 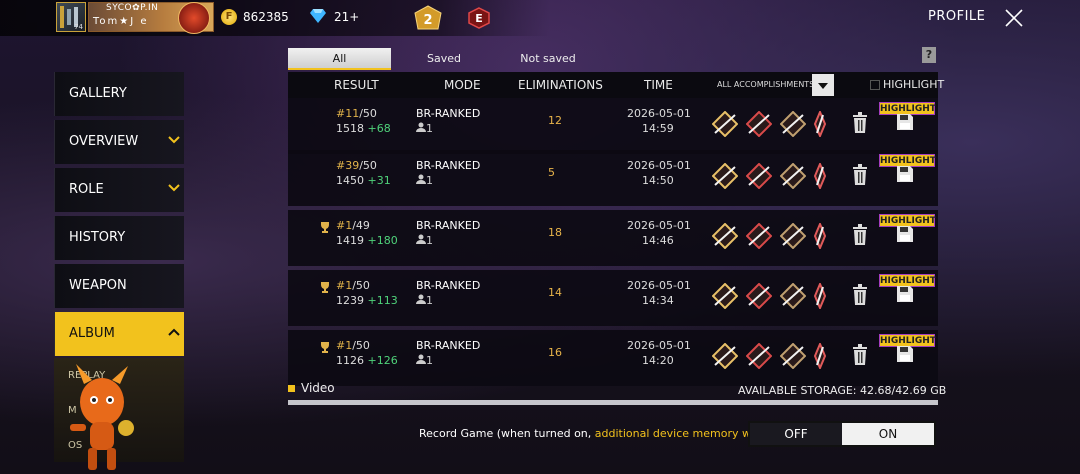 I want to click on sidebar-item-role: ROLE, so click(x=119, y=190).